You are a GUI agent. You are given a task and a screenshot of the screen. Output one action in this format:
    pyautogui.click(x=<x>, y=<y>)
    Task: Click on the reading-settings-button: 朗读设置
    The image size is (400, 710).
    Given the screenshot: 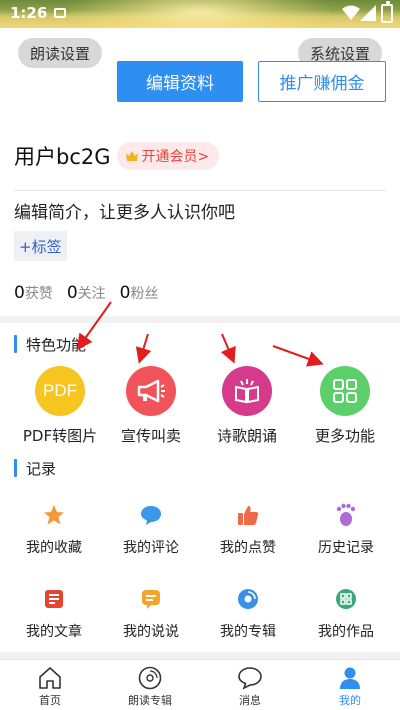 What is the action you would take?
    pyautogui.click(x=60, y=53)
    